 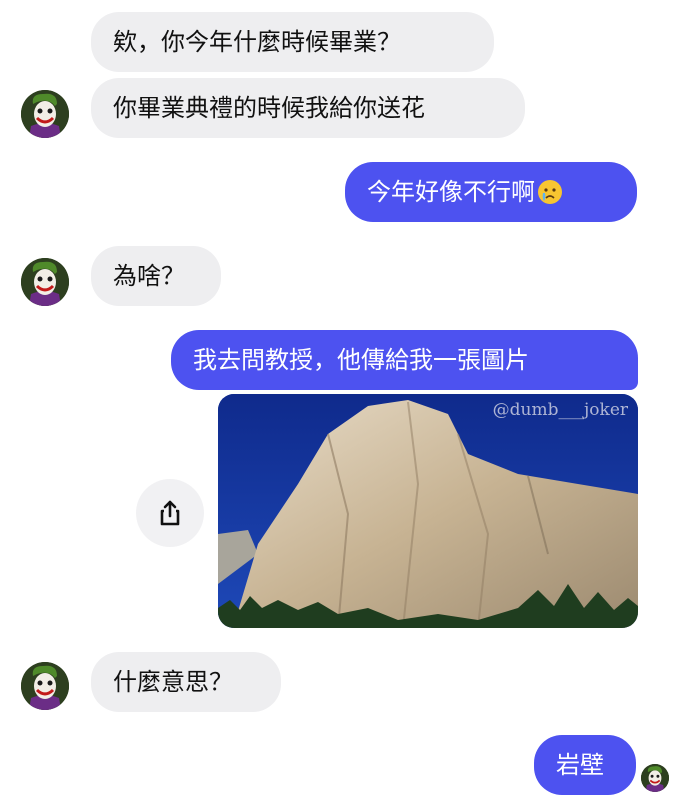 I want to click on message-text: 你畢業典禮的時候我給你送花, so click(x=269, y=108).